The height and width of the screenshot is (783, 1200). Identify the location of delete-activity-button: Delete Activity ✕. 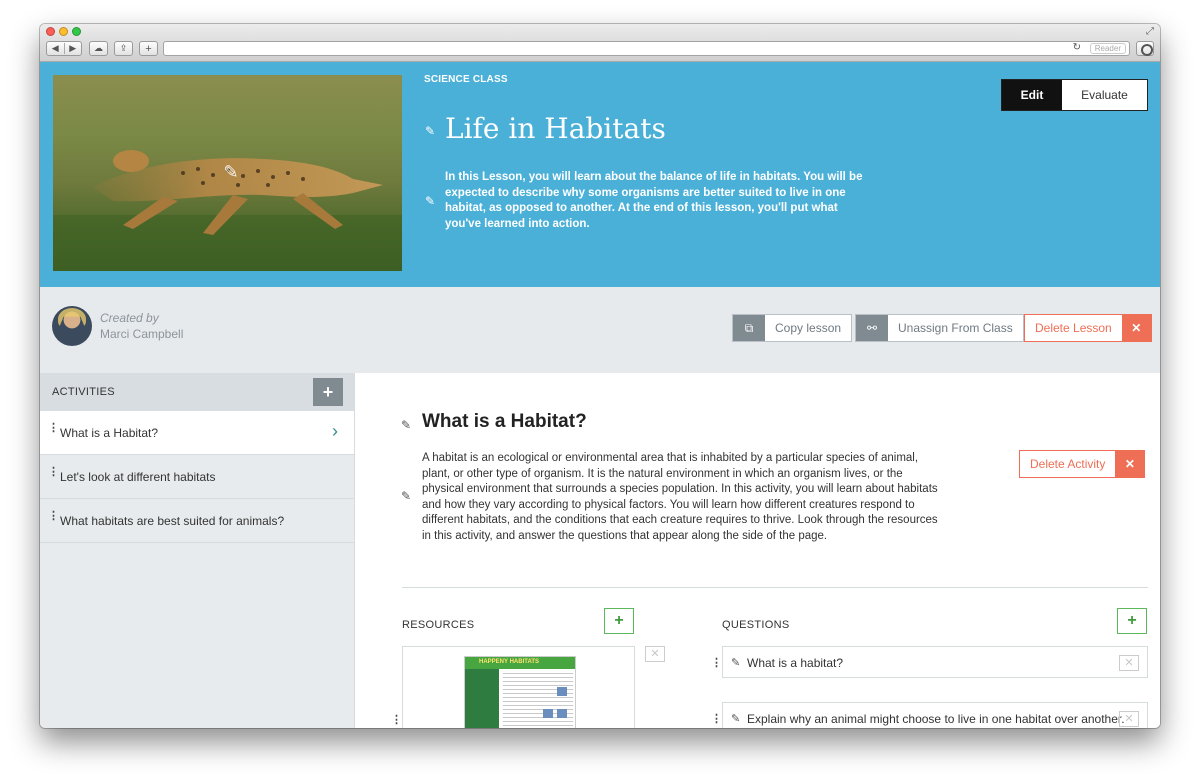
(1082, 464).